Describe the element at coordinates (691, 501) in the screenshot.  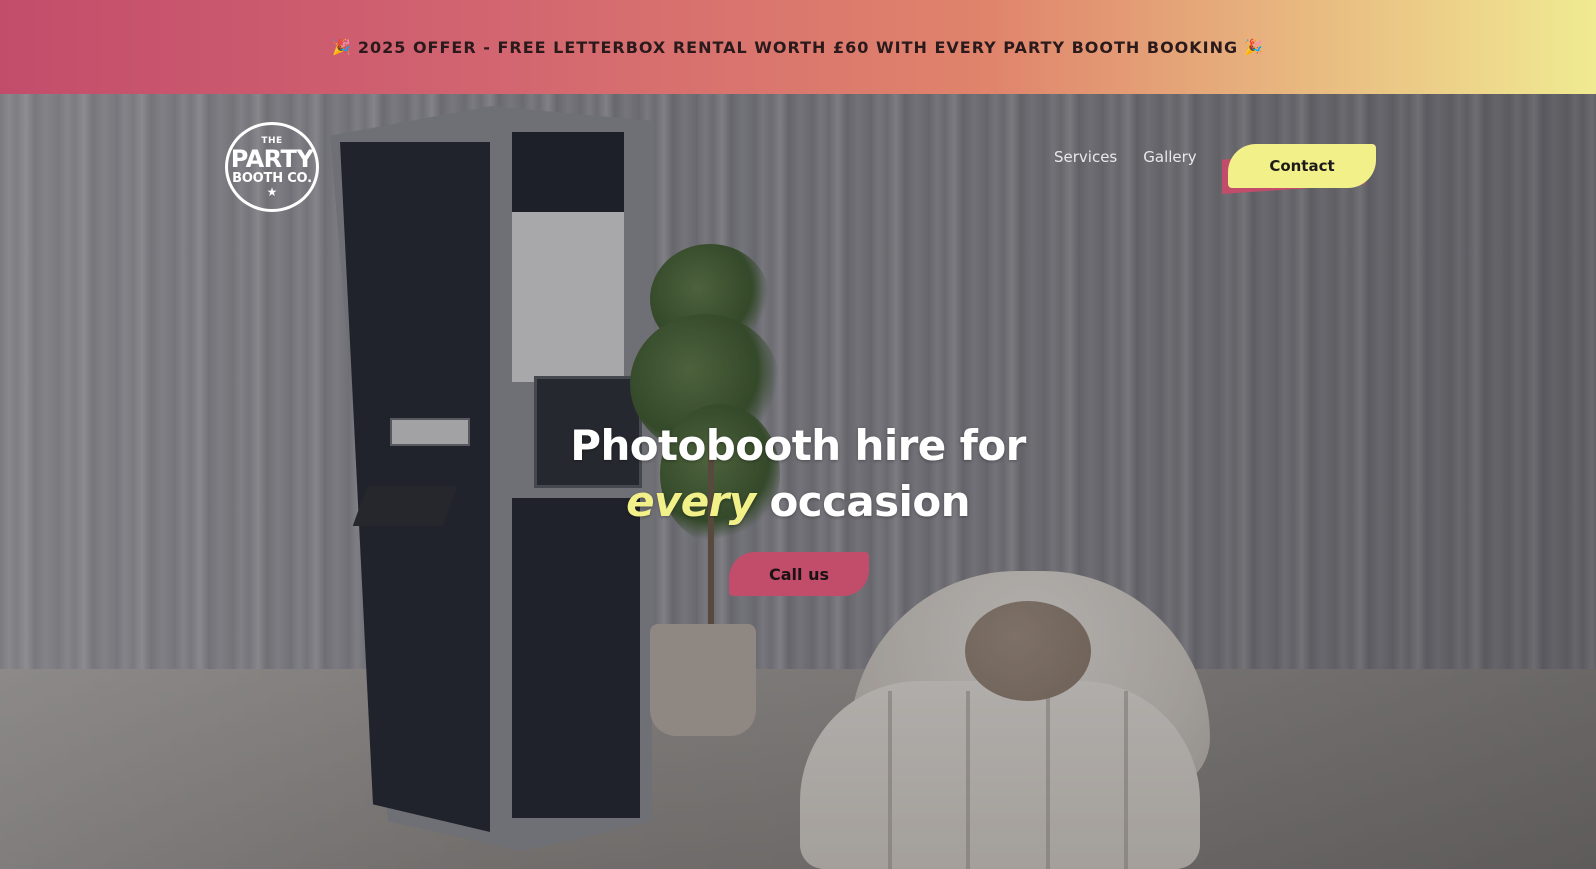
I see `hero-title-accent: every` at that location.